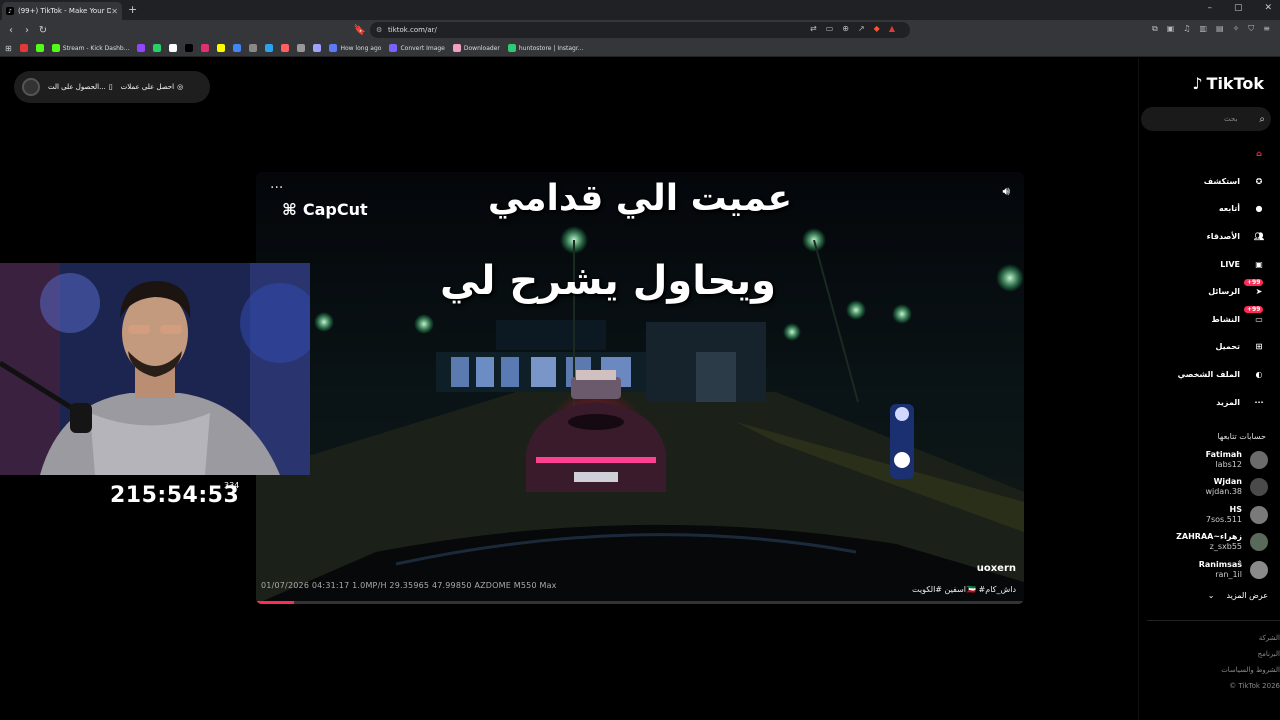 The width and height of the screenshot is (1280, 720). I want to click on bookmark-item: How long ago, so click(355, 48).